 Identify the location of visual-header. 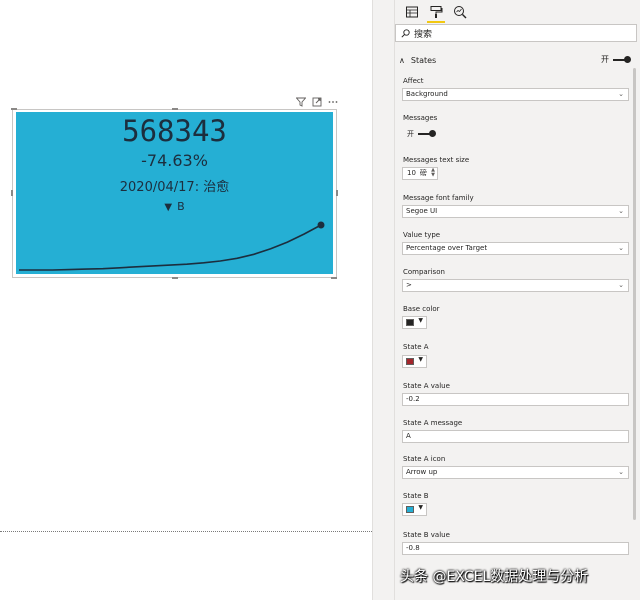
(314, 102).